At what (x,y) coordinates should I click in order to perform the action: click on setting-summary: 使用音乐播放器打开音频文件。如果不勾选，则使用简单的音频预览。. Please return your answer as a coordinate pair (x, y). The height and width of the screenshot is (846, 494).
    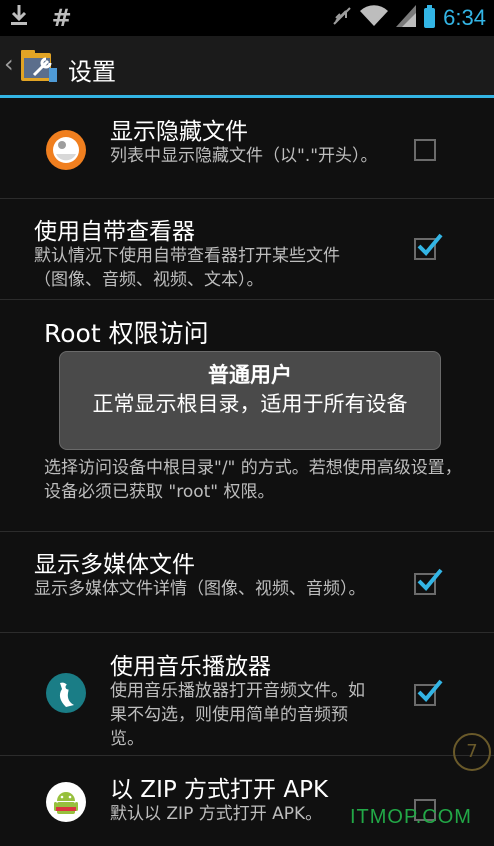
    Looking at the image, I should click on (237, 715).